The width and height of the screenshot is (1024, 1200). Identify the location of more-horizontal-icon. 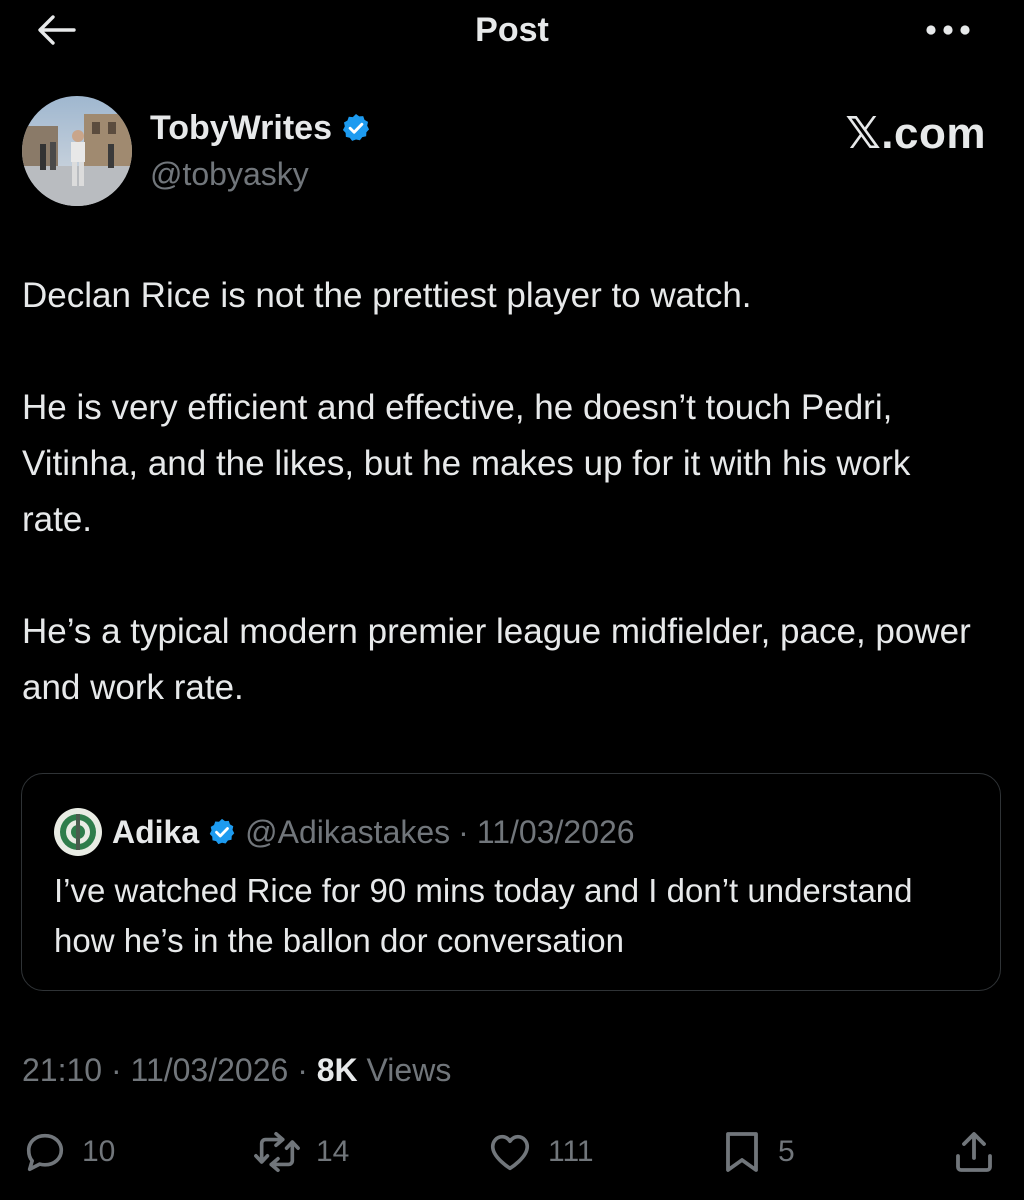
(948, 30).